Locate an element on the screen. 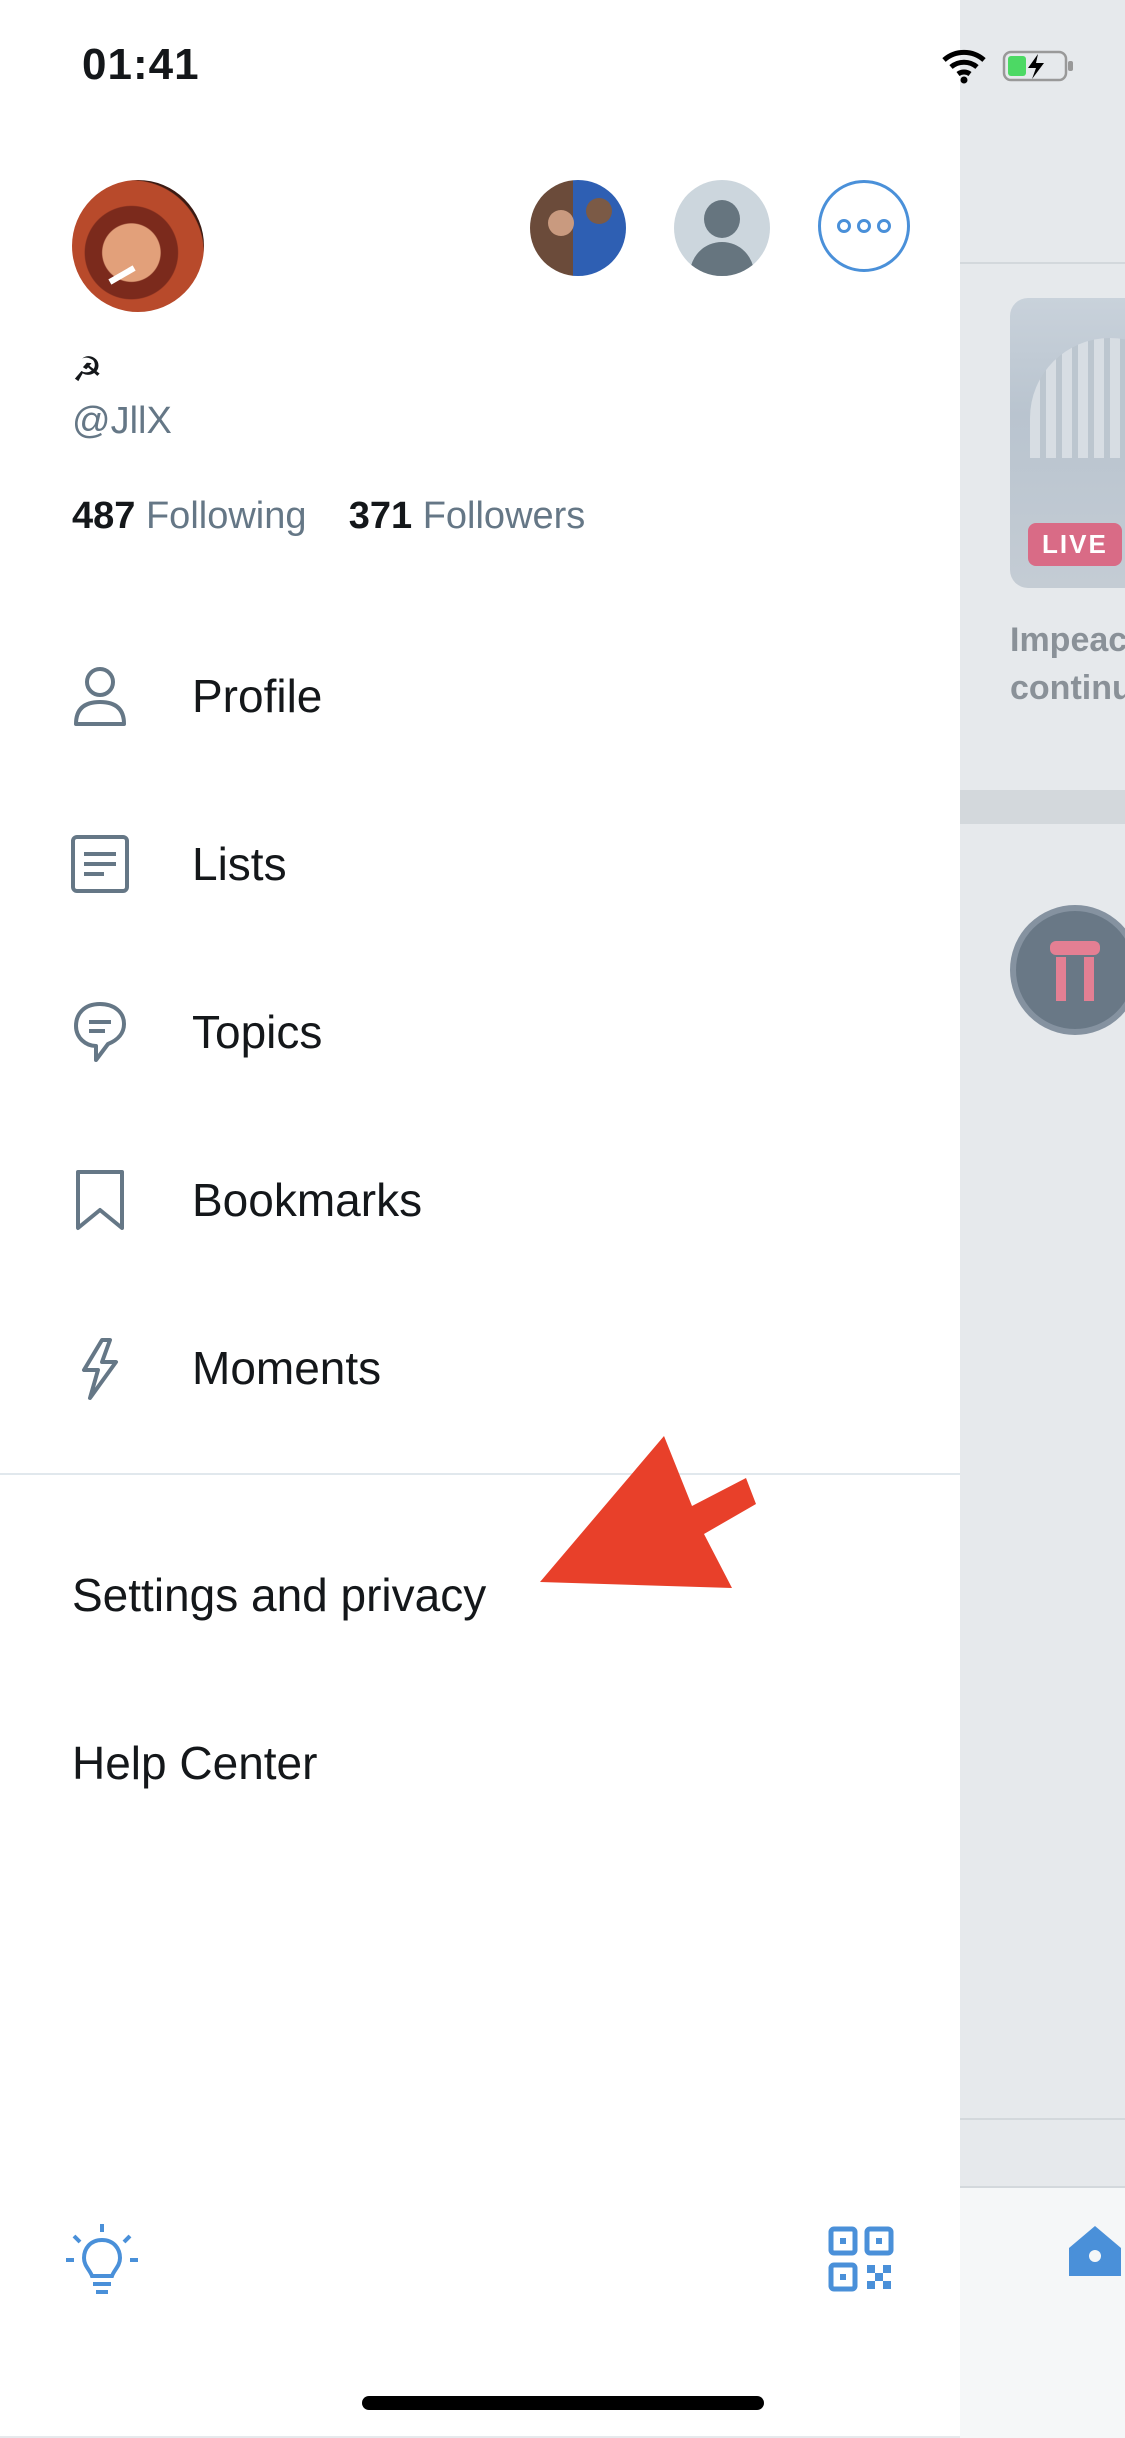  following-link: 487 Following is located at coordinates (189, 516).